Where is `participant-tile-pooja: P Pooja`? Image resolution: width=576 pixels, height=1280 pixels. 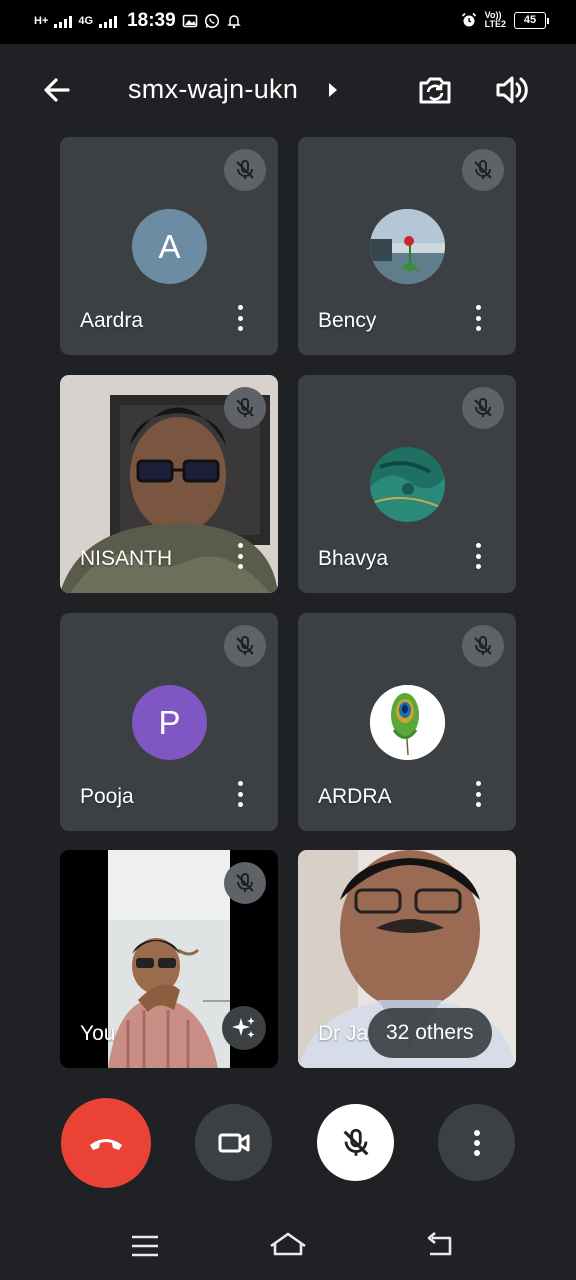
participant-tile-pooja: P Pooja is located at coordinates (169, 722).